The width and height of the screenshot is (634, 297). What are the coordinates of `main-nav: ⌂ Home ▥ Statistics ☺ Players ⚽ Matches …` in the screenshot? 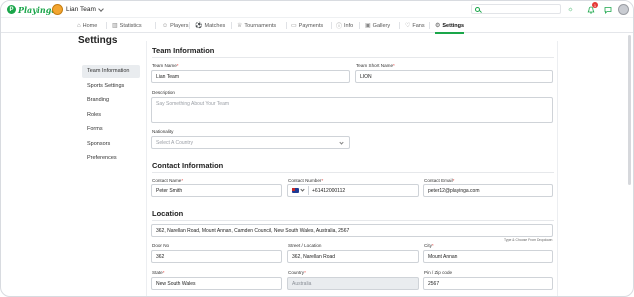 It's located at (317, 26).